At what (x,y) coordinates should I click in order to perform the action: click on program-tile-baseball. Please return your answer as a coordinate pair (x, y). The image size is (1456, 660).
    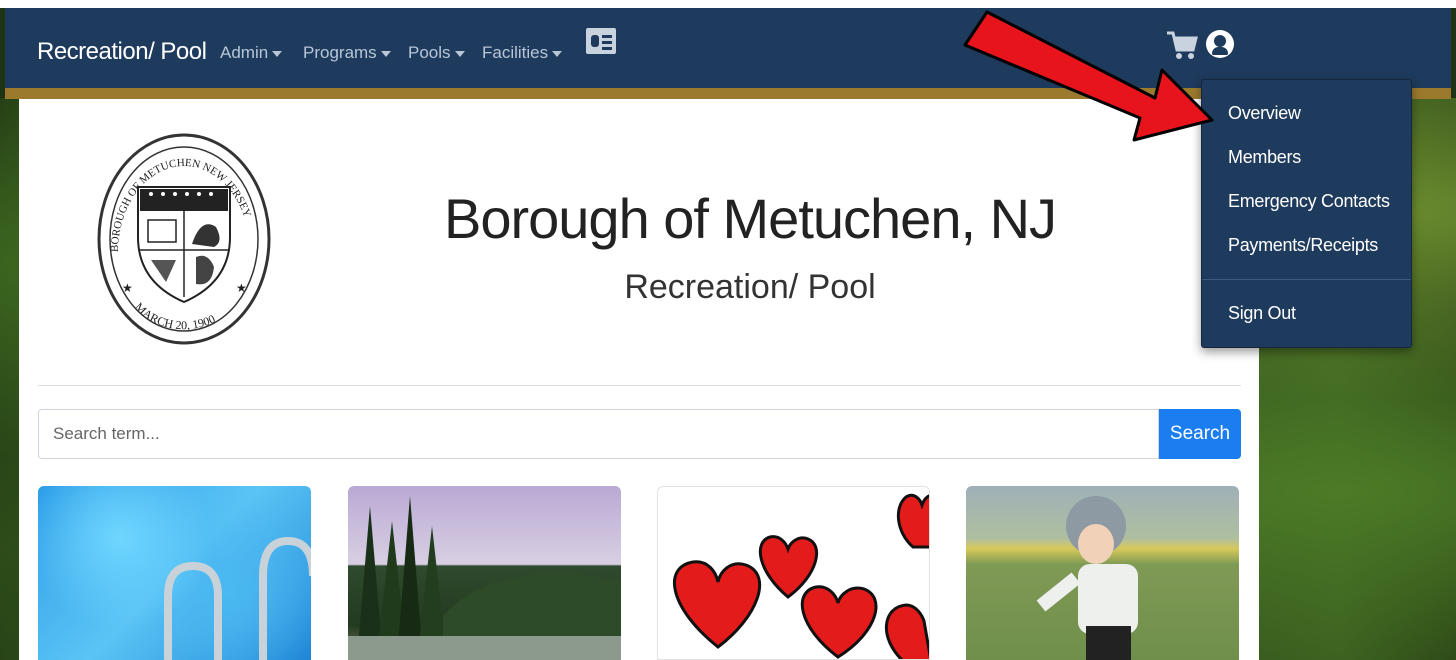
    Looking at the image, I should click on (1102, 573).